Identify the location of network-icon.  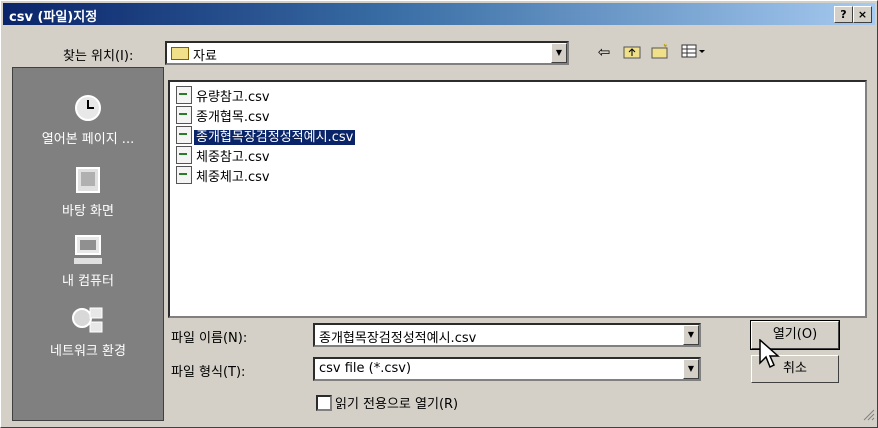
(88, 320).